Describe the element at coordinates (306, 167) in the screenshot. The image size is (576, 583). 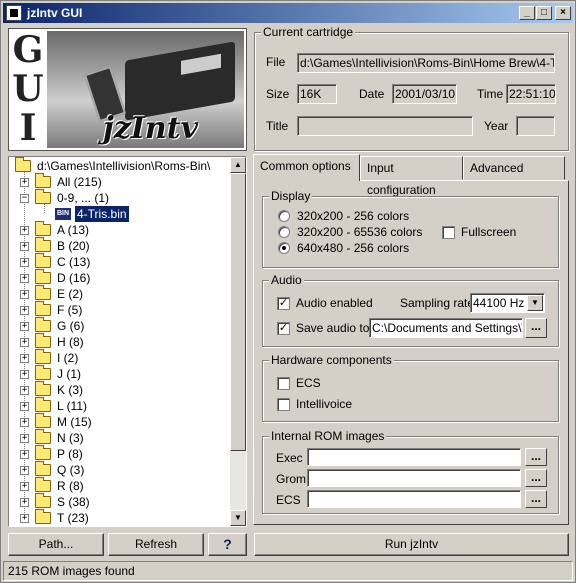
I see `tab-common-options: Common options` at that location.